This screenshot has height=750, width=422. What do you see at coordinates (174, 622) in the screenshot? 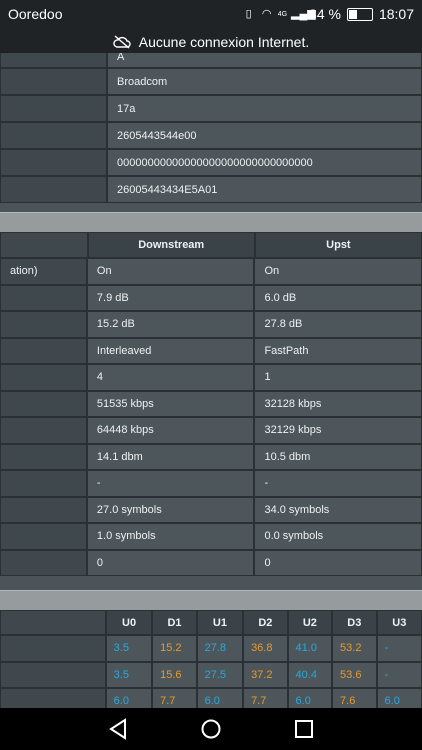
I see `band-header: D1` at bounding box center [174, 622].